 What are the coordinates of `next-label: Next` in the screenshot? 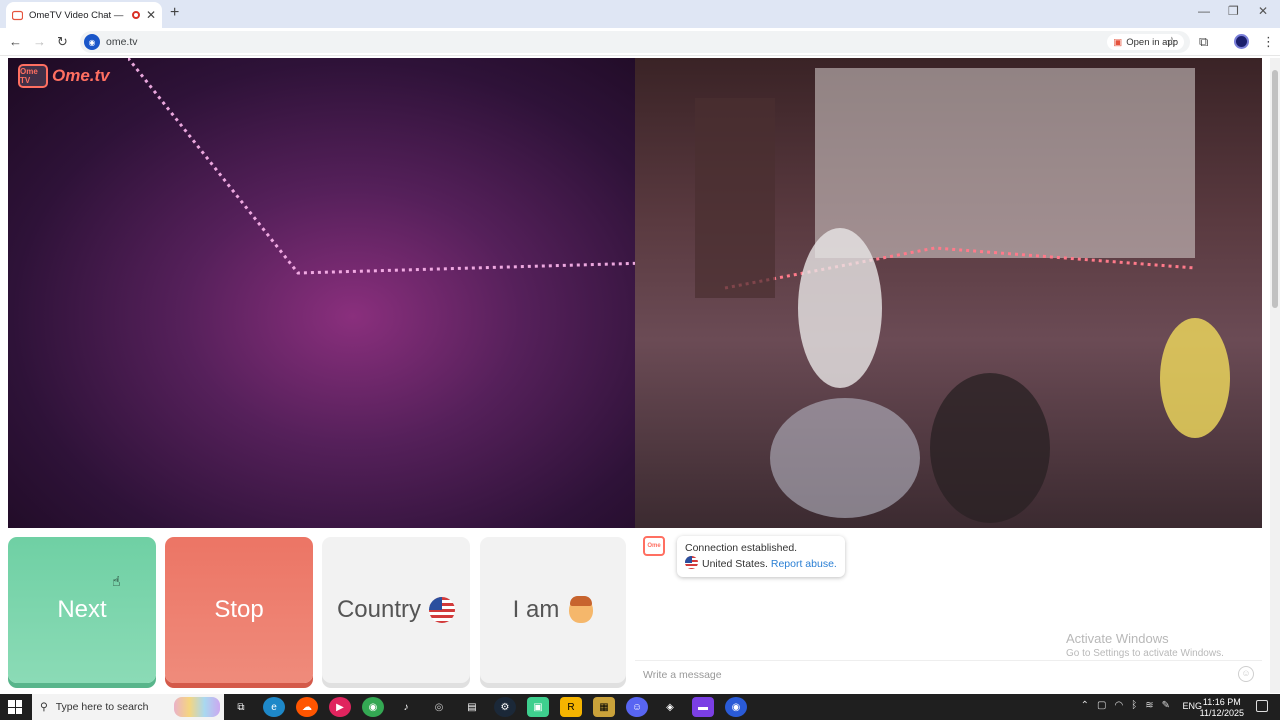 It's located at (82, 609).